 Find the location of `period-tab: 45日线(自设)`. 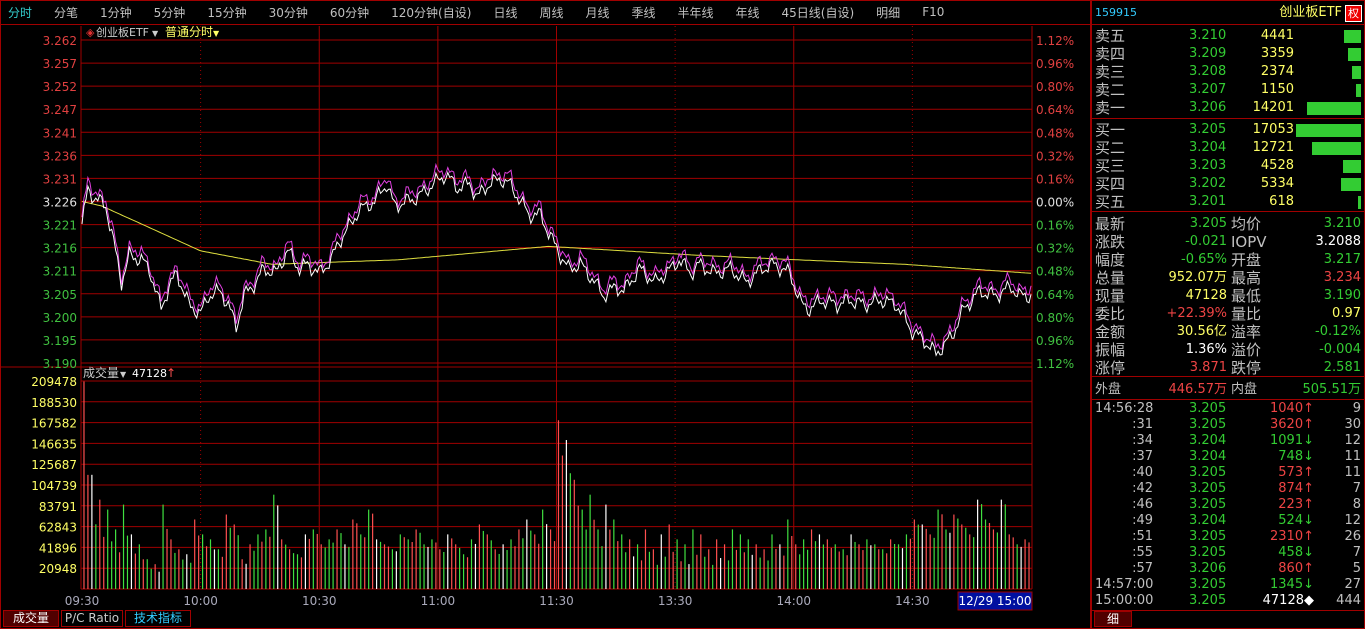

period-tab: 45日线(自设) is located at coordinates (818, 12).